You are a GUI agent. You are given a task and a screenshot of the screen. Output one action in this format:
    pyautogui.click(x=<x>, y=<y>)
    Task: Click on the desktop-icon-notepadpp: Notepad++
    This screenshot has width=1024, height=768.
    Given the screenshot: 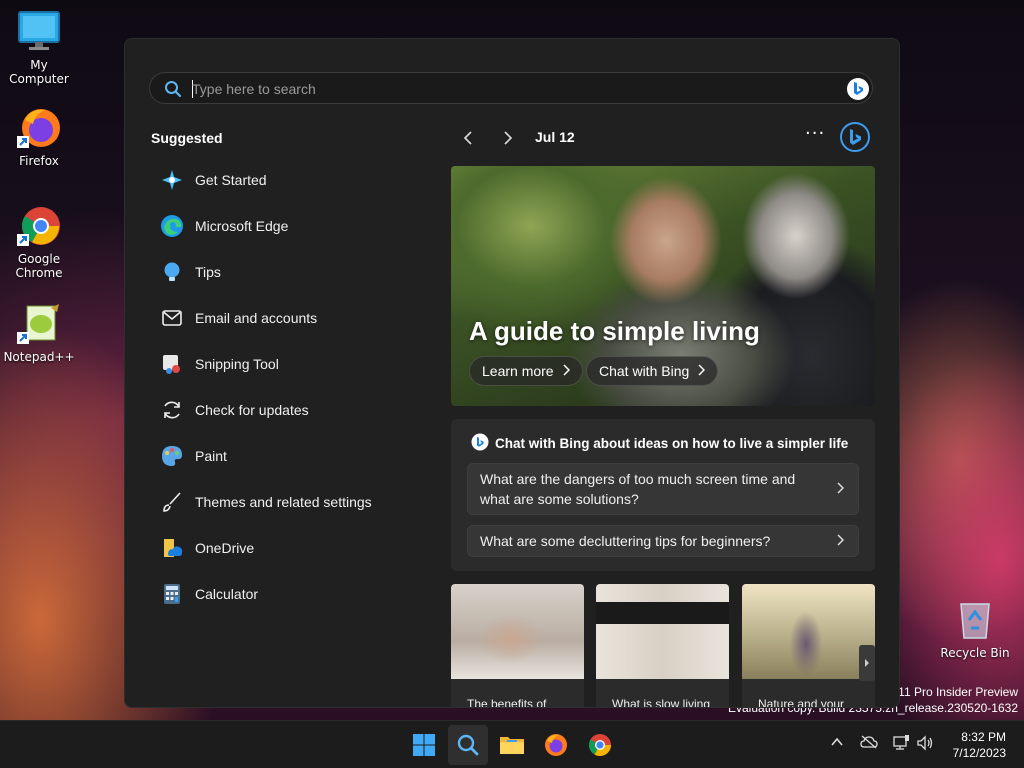 What is the action you would take?
    pyautogui.click(x=39, y=333)
    